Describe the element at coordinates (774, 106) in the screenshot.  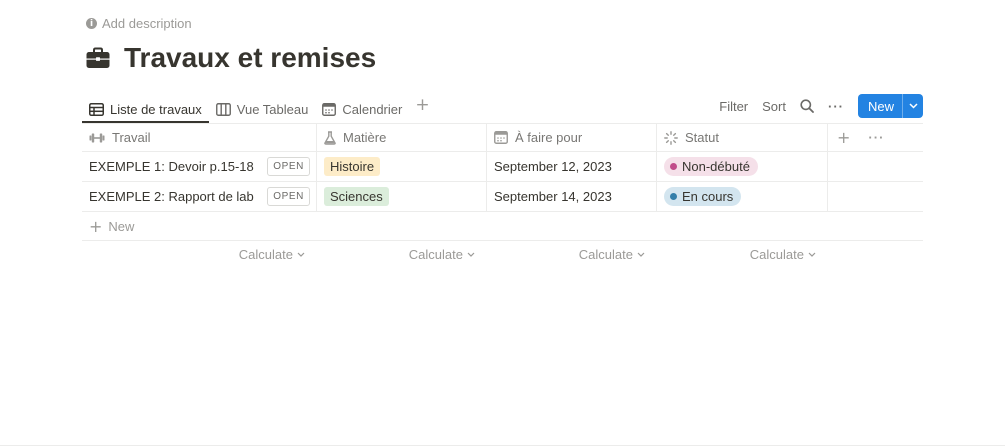
I see `sort-button: Sort` at that location.